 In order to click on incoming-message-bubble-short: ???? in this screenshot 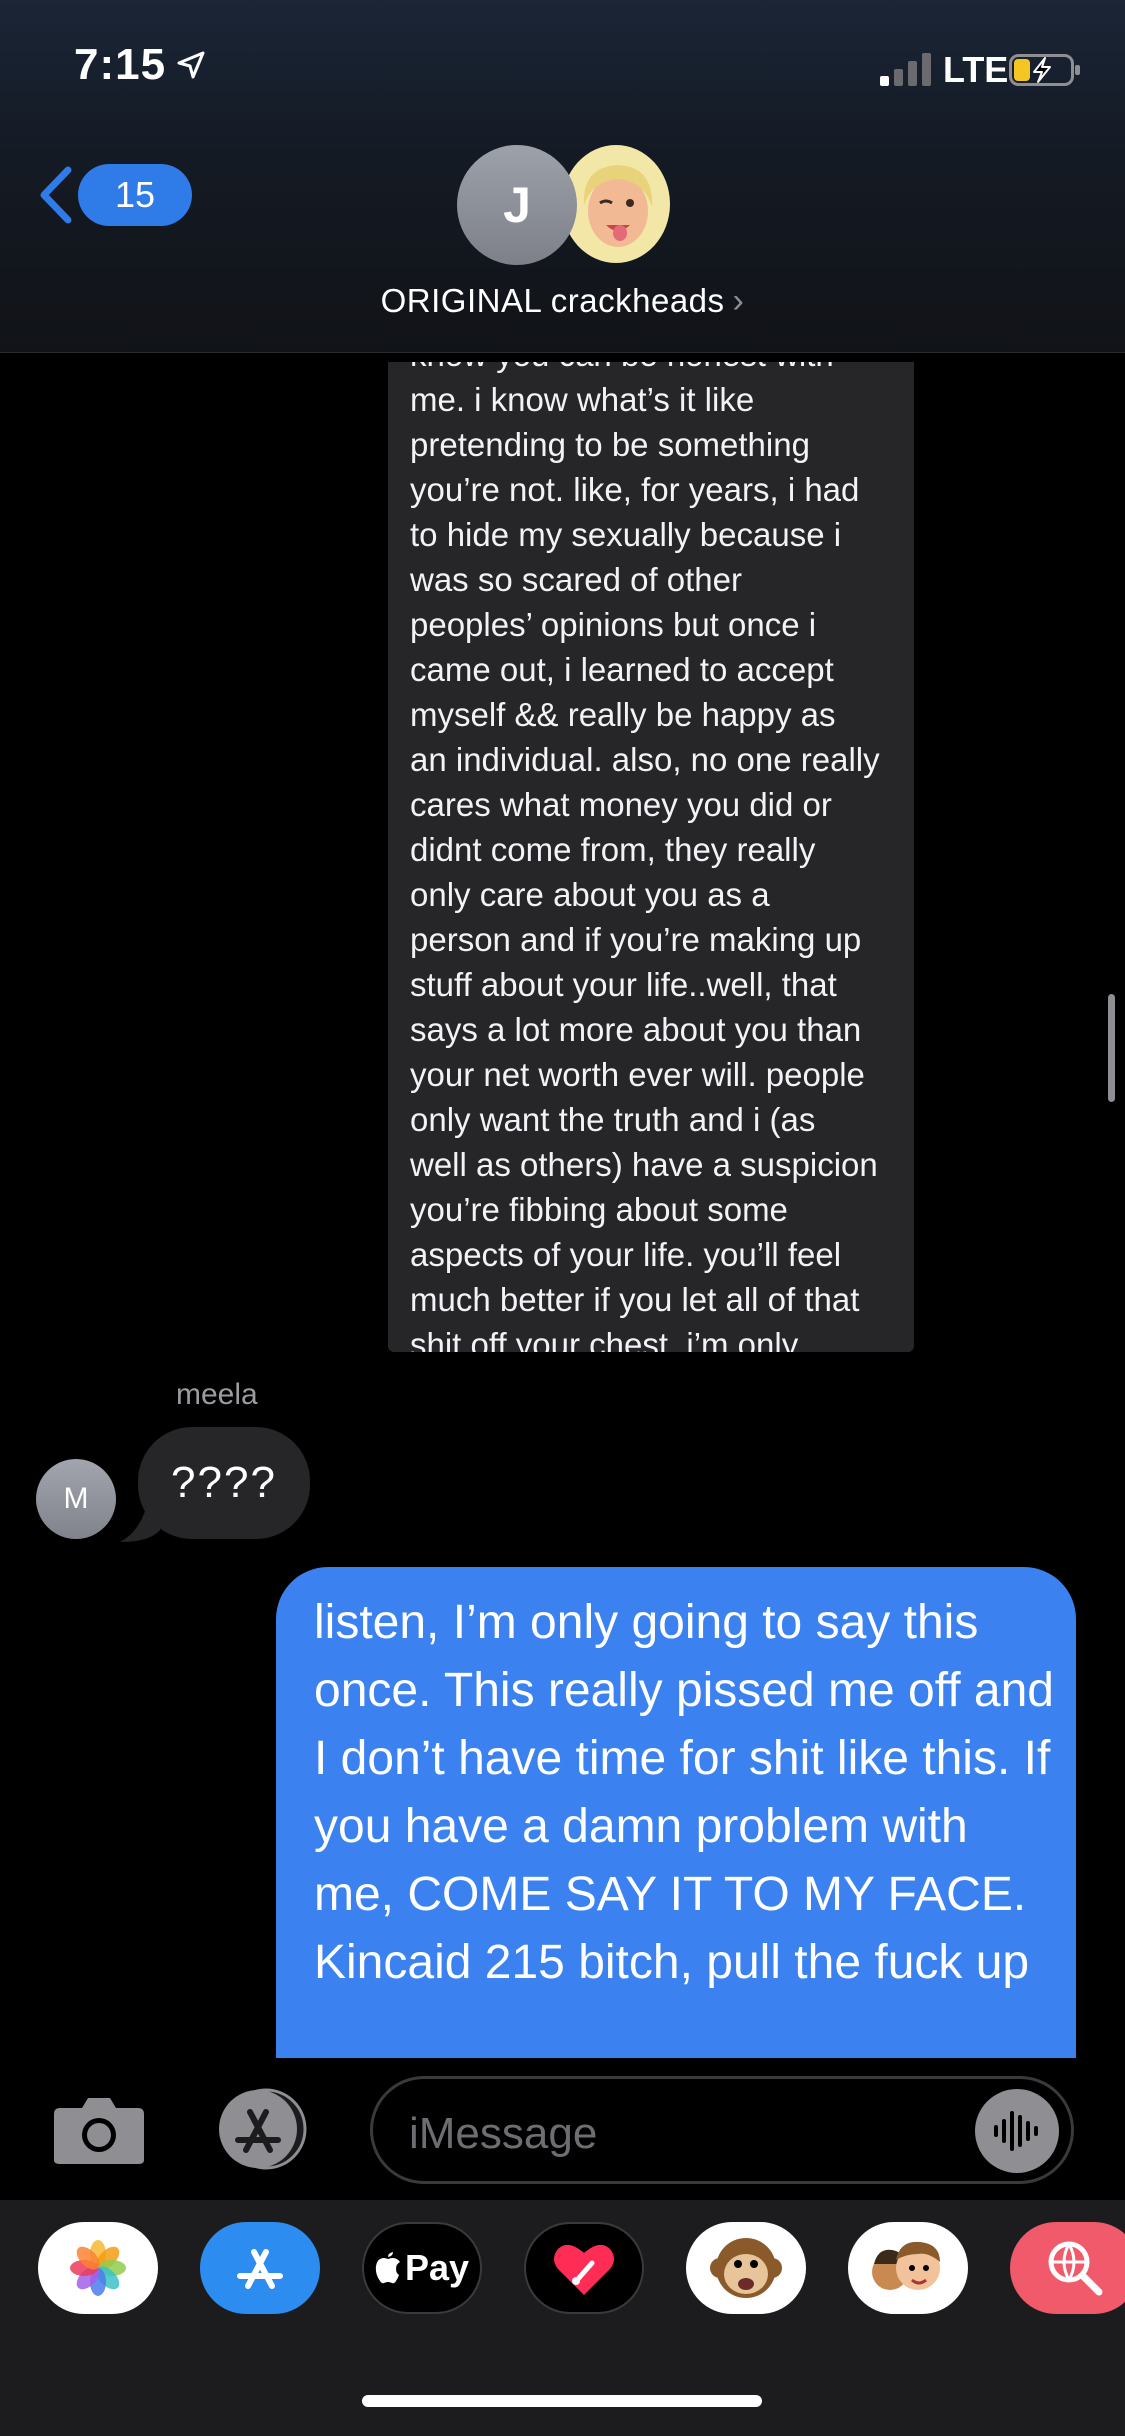, I will do `click(224, 1483)`.